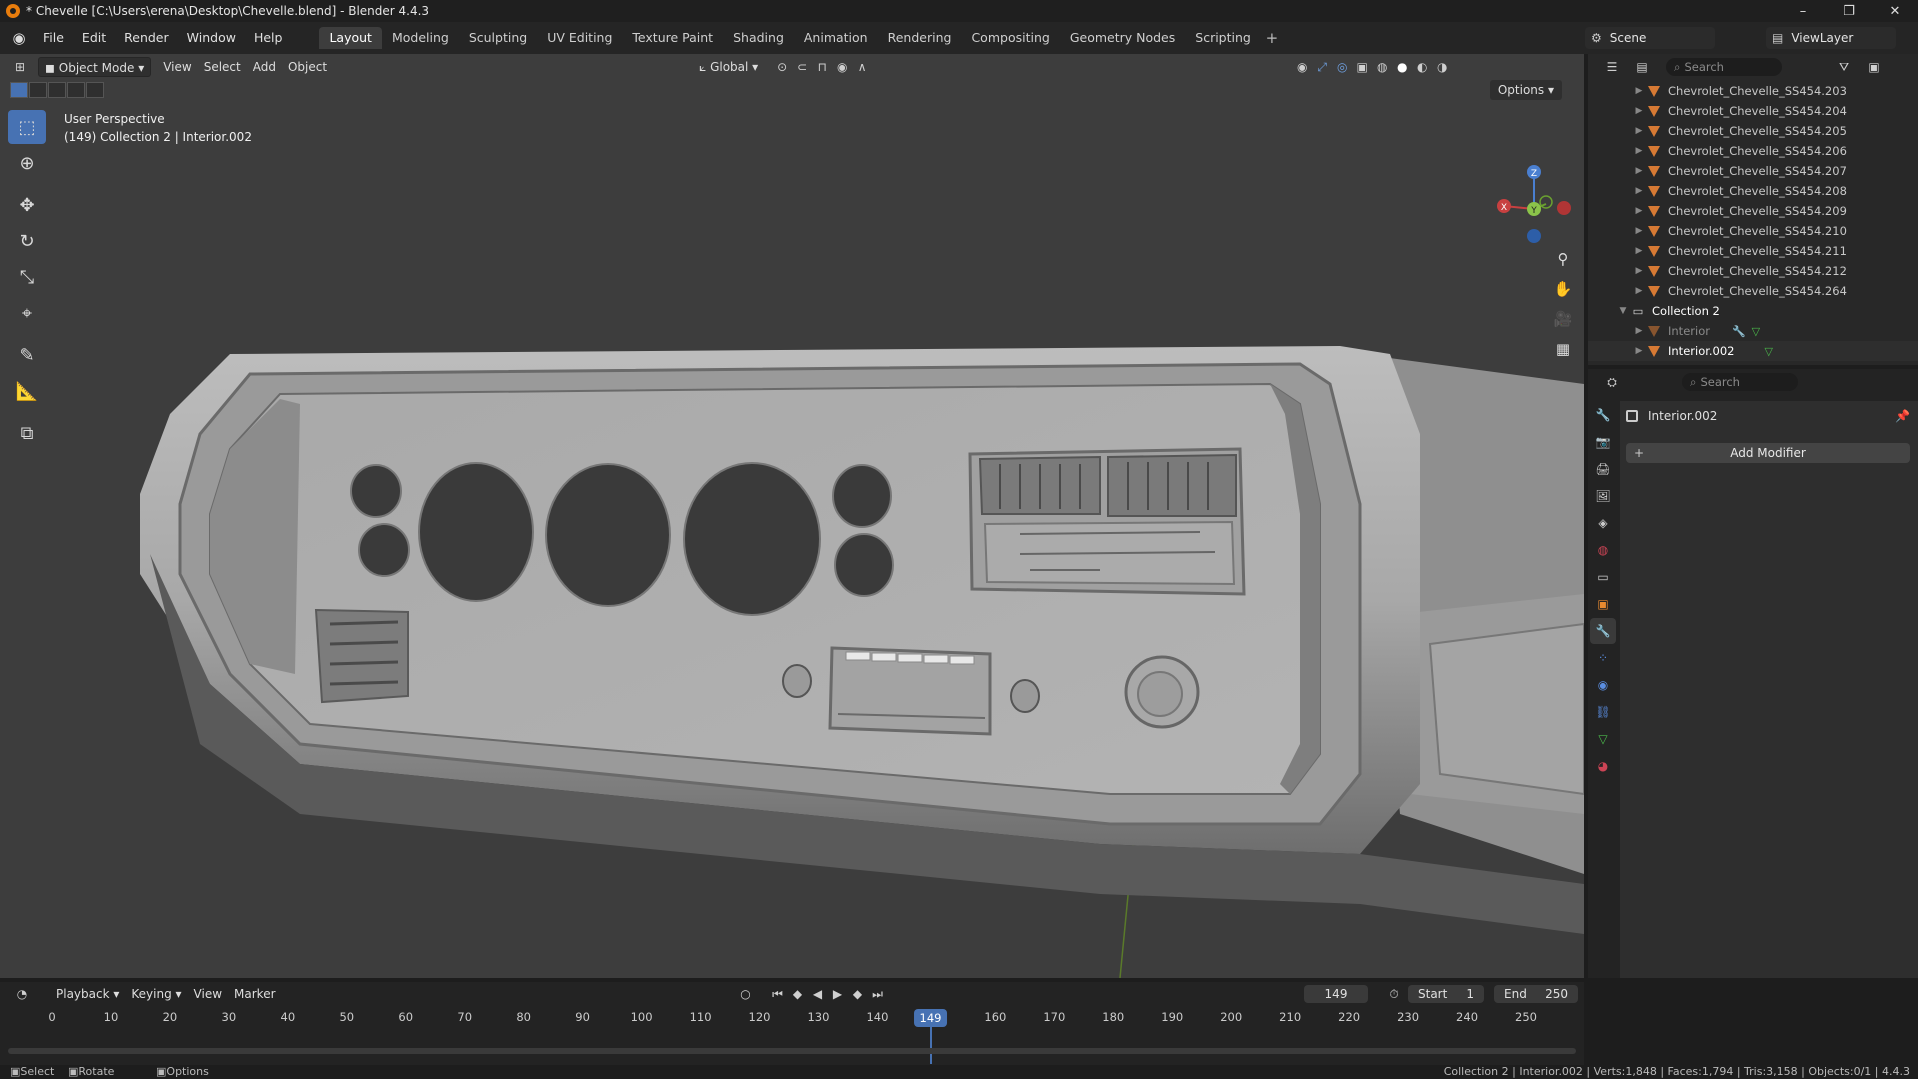 Image resolution: width=1918 pixels, height=1079 pixels. Describe the element at coordinates (1603, 739) in the screenshot. I see `data-tab-icon: ▽` at that location.